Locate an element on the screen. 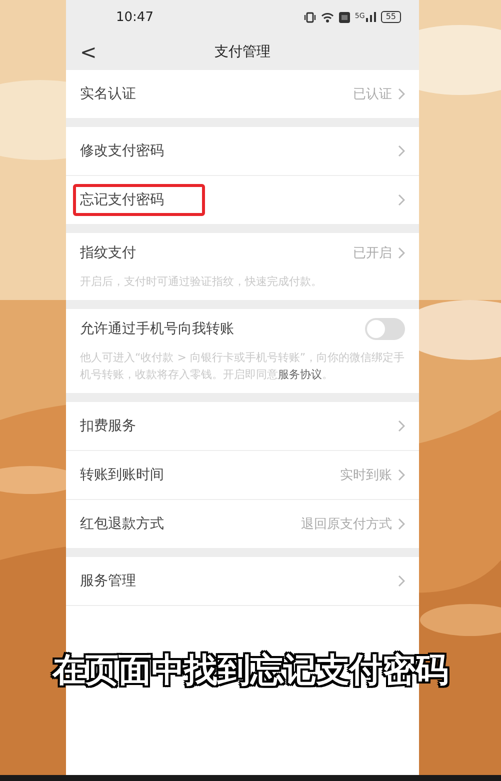 The image size is (501, 781). vibrate-icon is located at coordinates (310, 17).